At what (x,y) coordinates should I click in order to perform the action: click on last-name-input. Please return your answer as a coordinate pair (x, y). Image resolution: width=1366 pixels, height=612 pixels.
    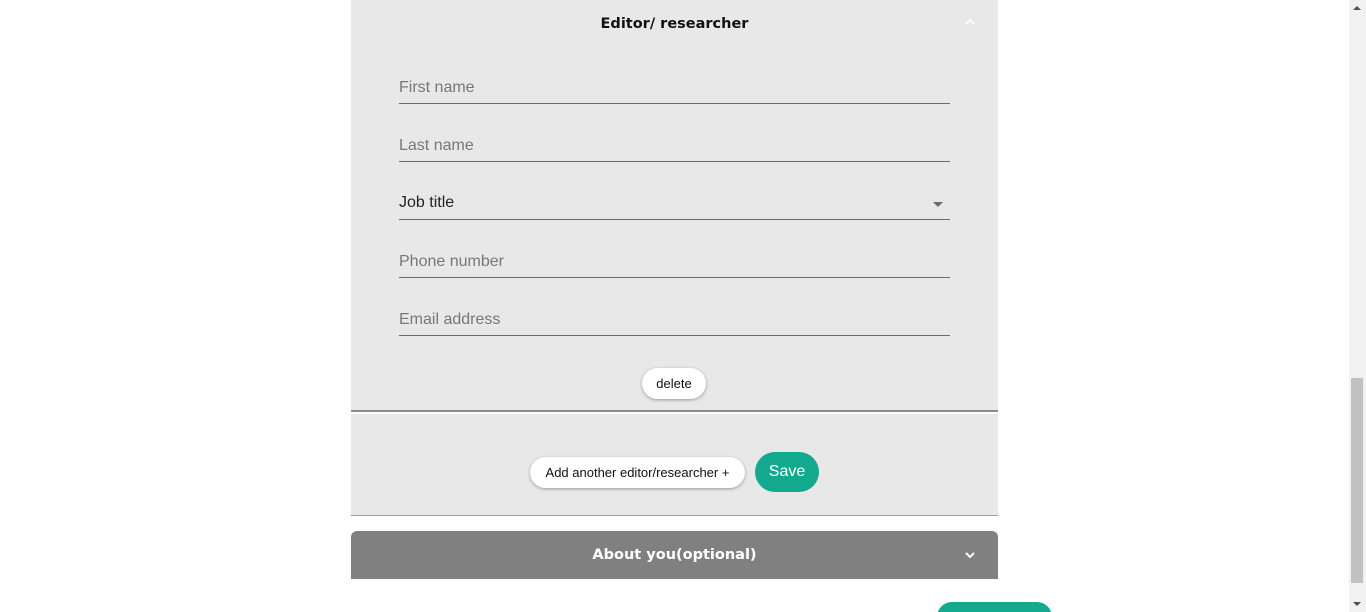
    Looking at the image, I should click on (674, 146).